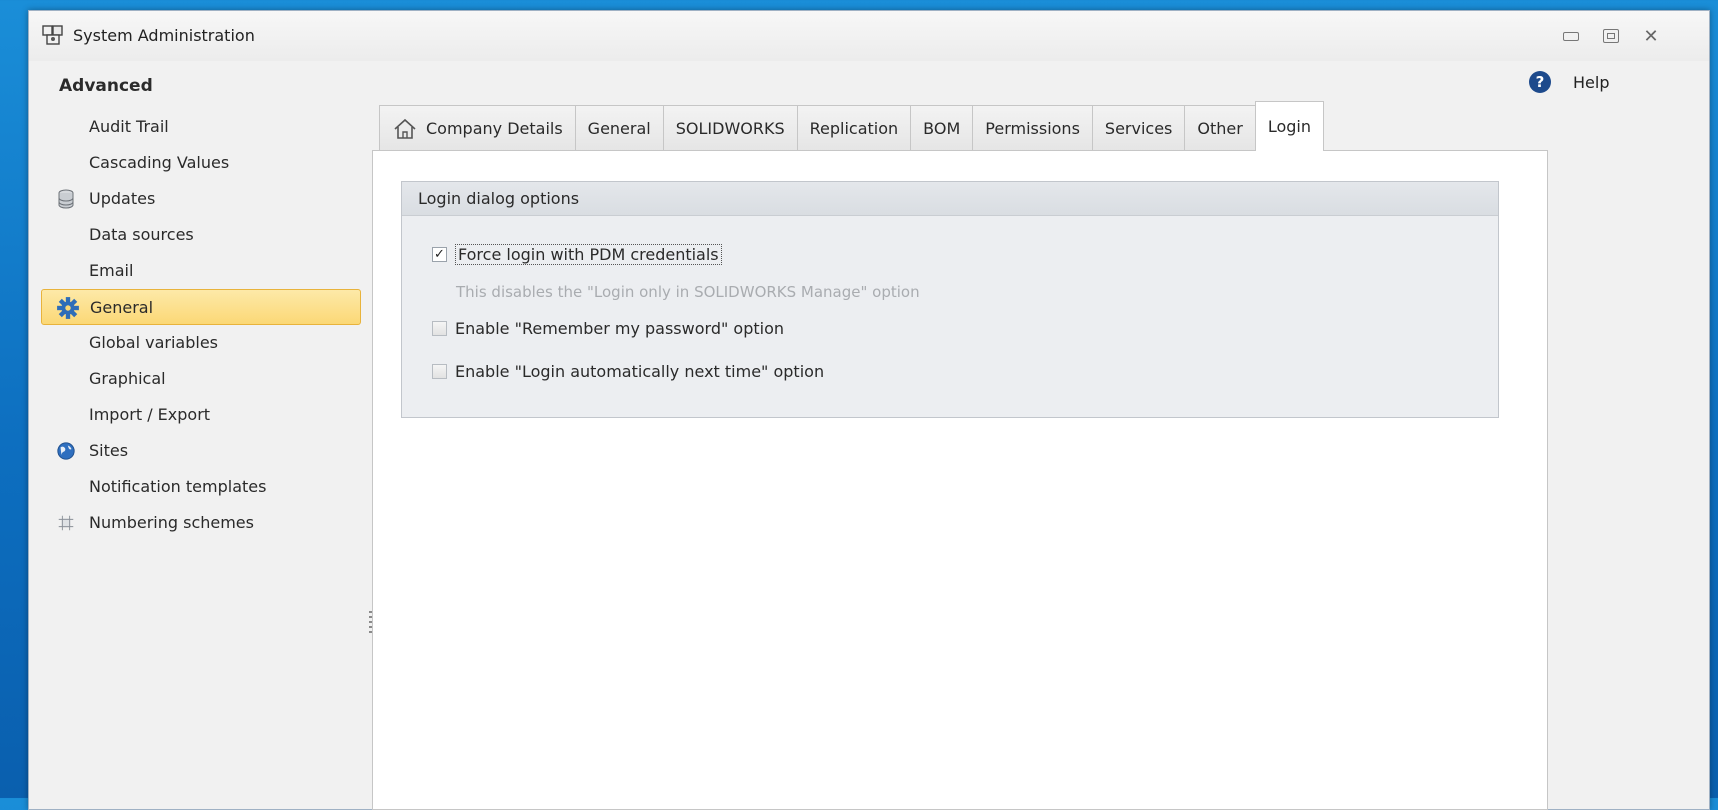  I want to click on sidebar-item-audit-trail: Audit Trail, so click(201, 127).